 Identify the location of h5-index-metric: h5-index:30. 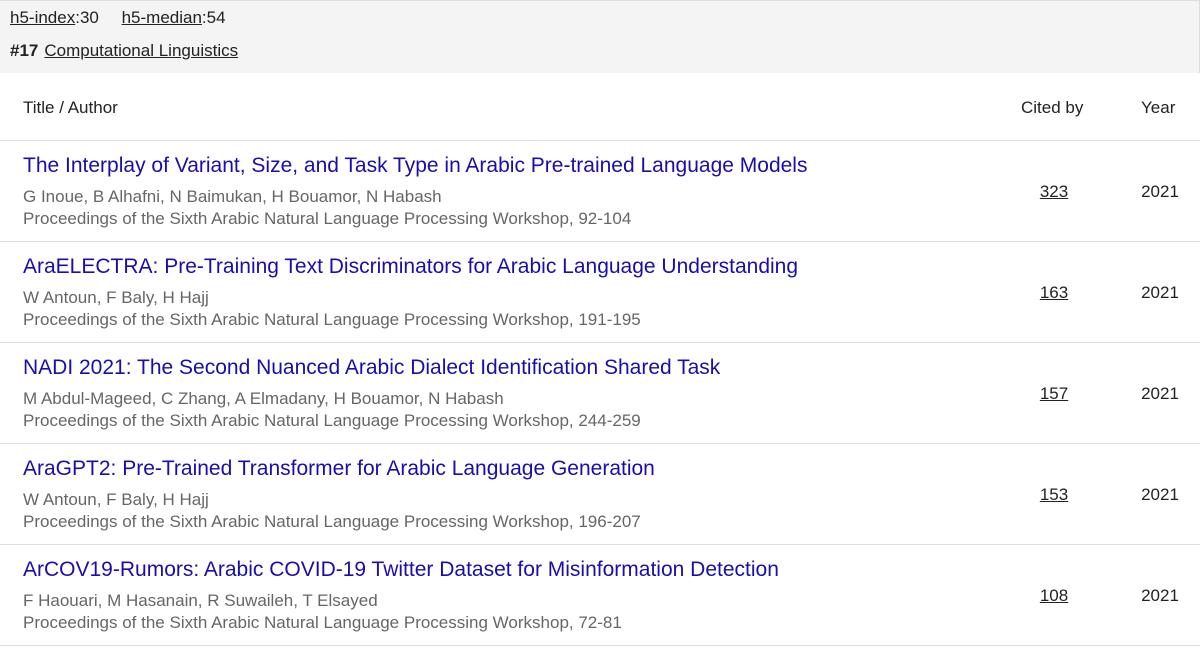
(54, 17).